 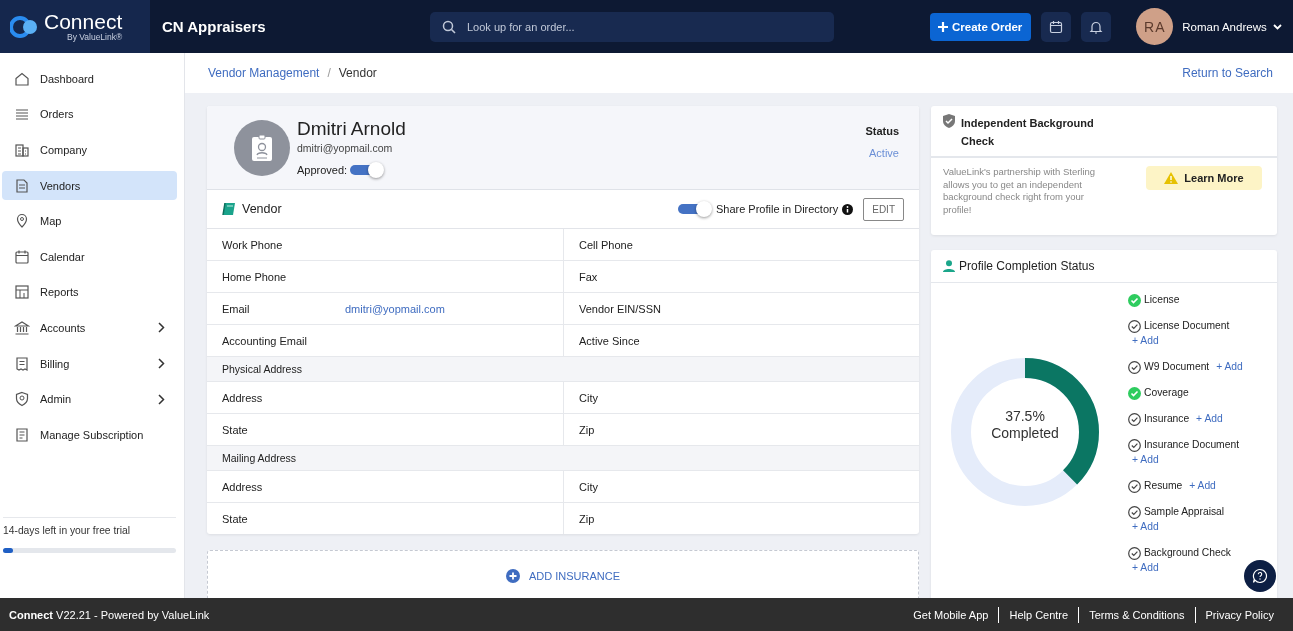 What do you see at coordinates (89, 221) in the screenshot?
I see `sidebar-item: Map` at bounding box center [89, 221].